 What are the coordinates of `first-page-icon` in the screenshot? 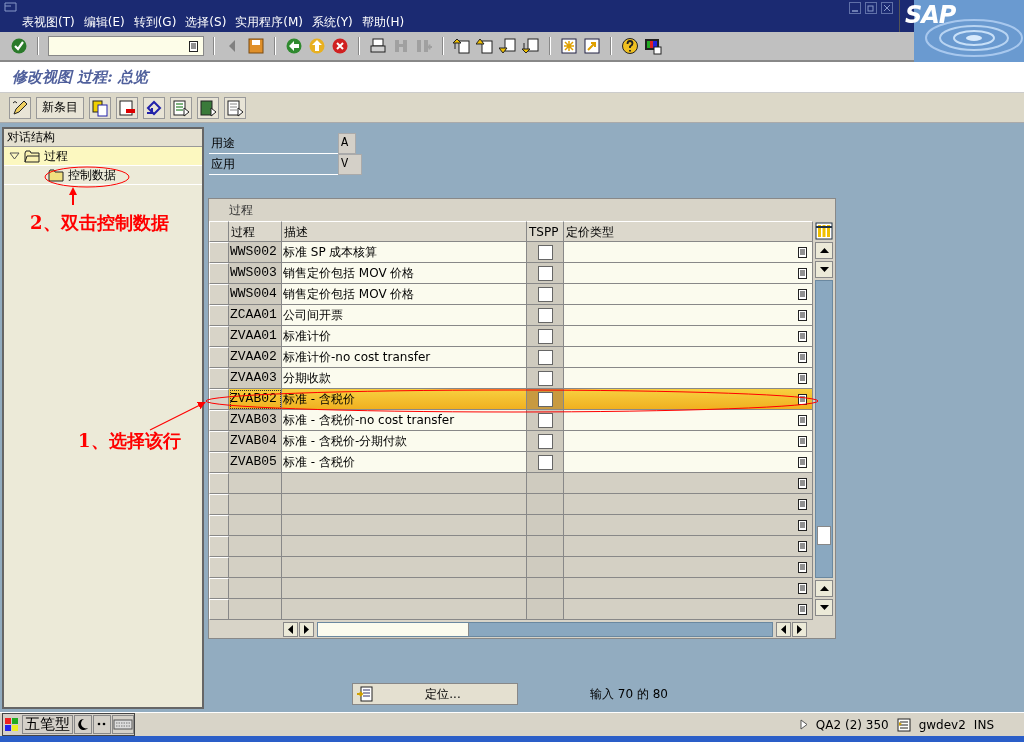 It's located at (462, 46).